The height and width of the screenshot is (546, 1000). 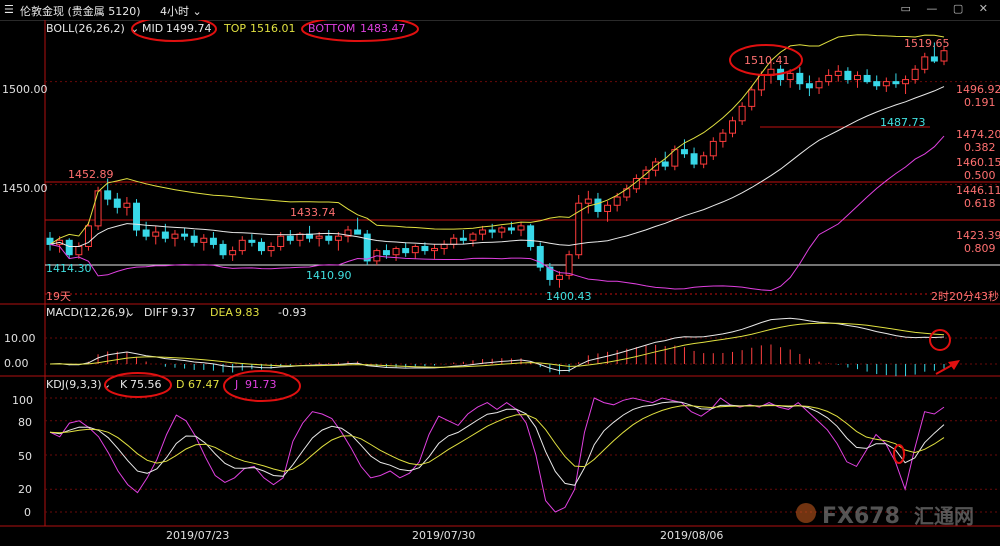 I want to click on macd-dea-label: DEA, so click(x=221, y=312).